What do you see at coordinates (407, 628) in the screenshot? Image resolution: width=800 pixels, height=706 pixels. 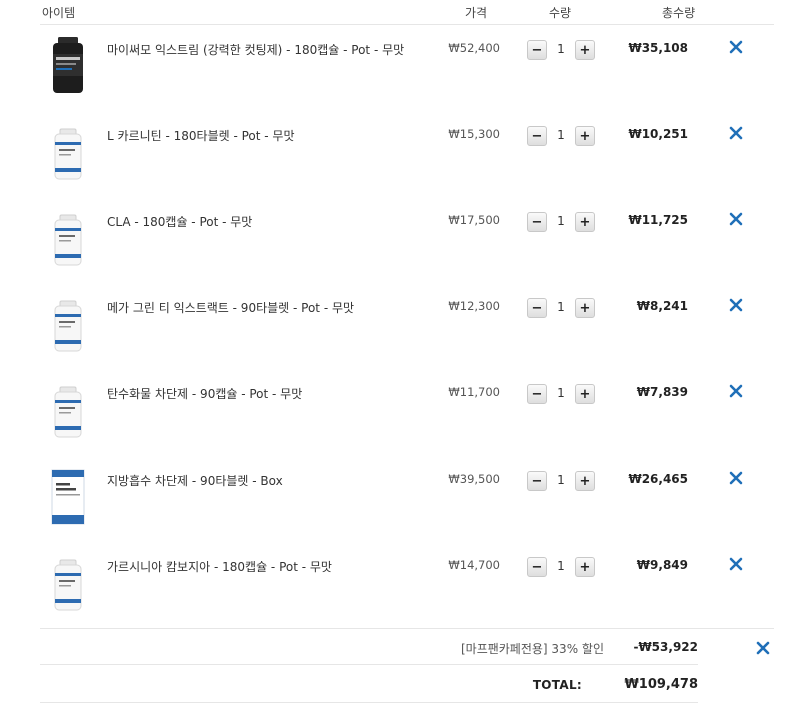 I see `discount-divider` at bounding box center [407, 628].